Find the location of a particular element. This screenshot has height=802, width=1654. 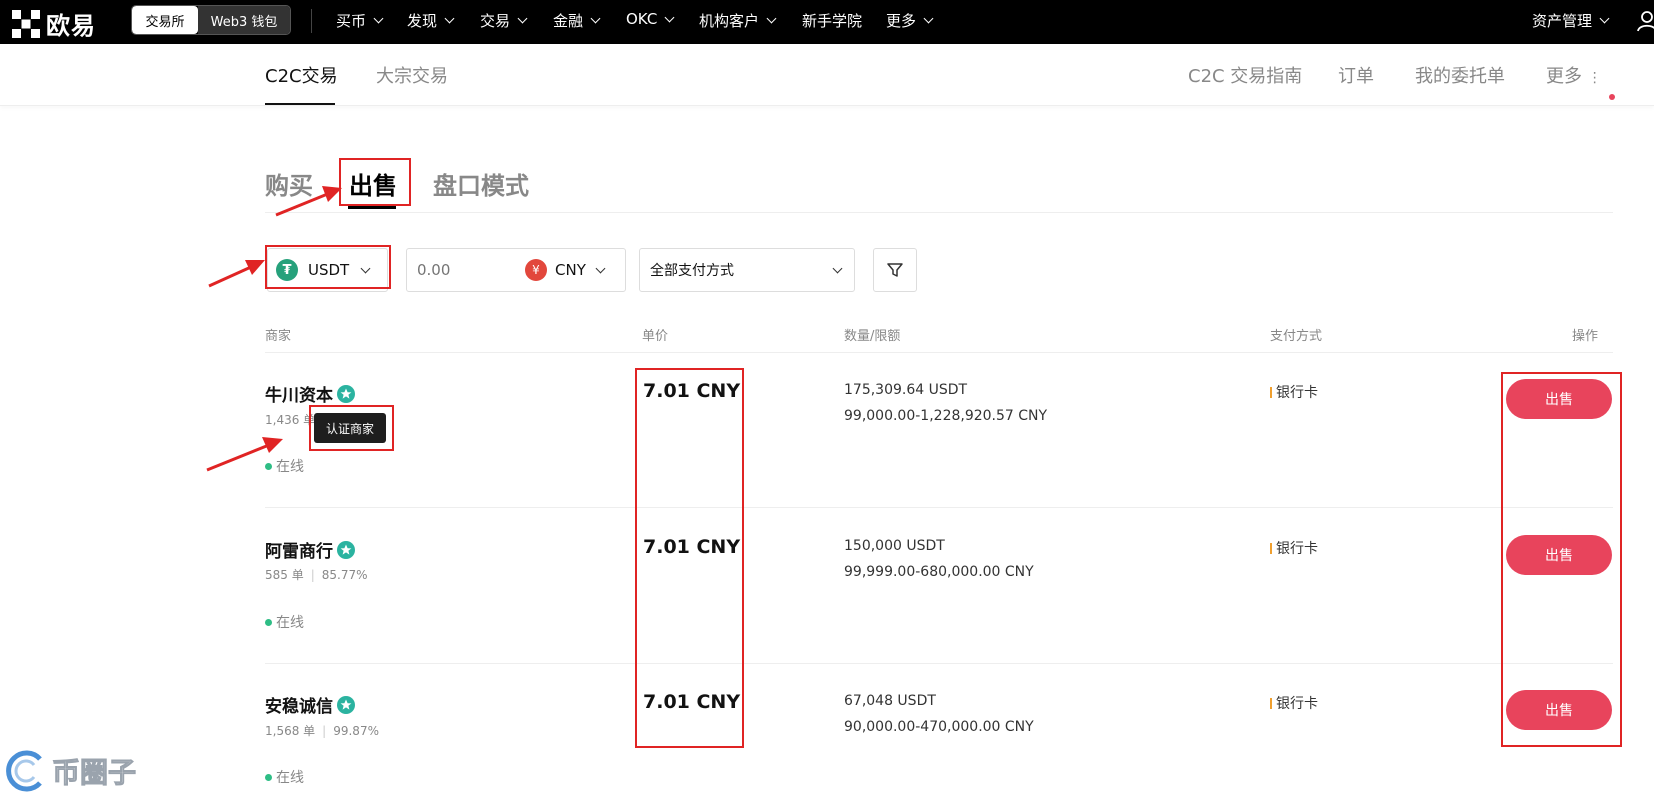

currency-select: CNY is located at coordinates (576, 270).